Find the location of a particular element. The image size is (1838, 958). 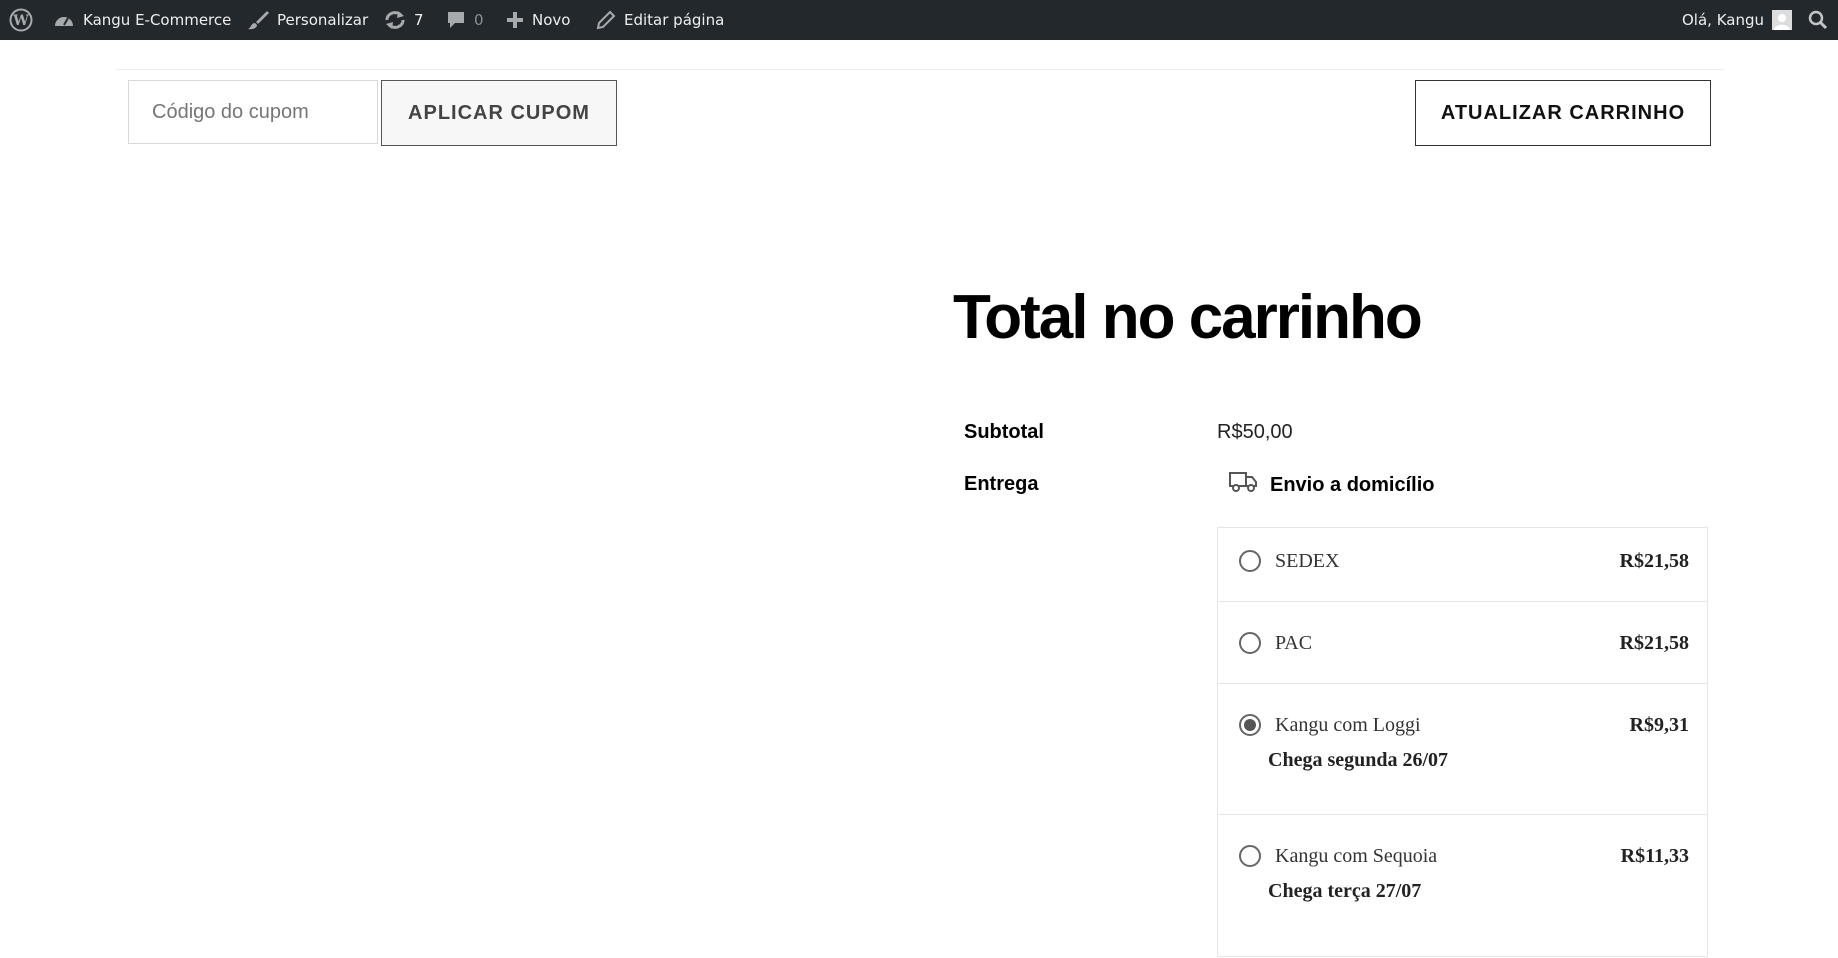

subtotal-label: Subtotal is located at coordinates (1004, 432).